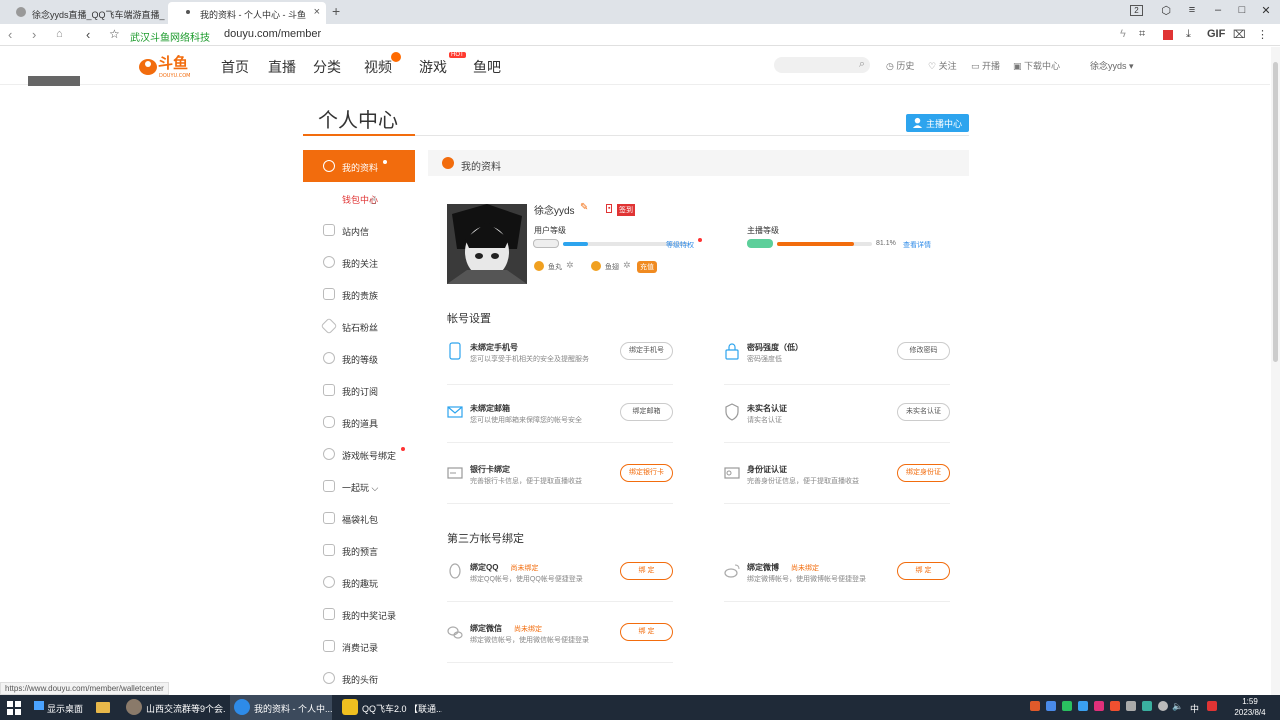 The height and width of the screenshot is (720, 1280). What do you see at coordinates (359, 422) in the screenshot?
I see `sidebar-item-props: 我的道具` at bounding box center [359, 422].